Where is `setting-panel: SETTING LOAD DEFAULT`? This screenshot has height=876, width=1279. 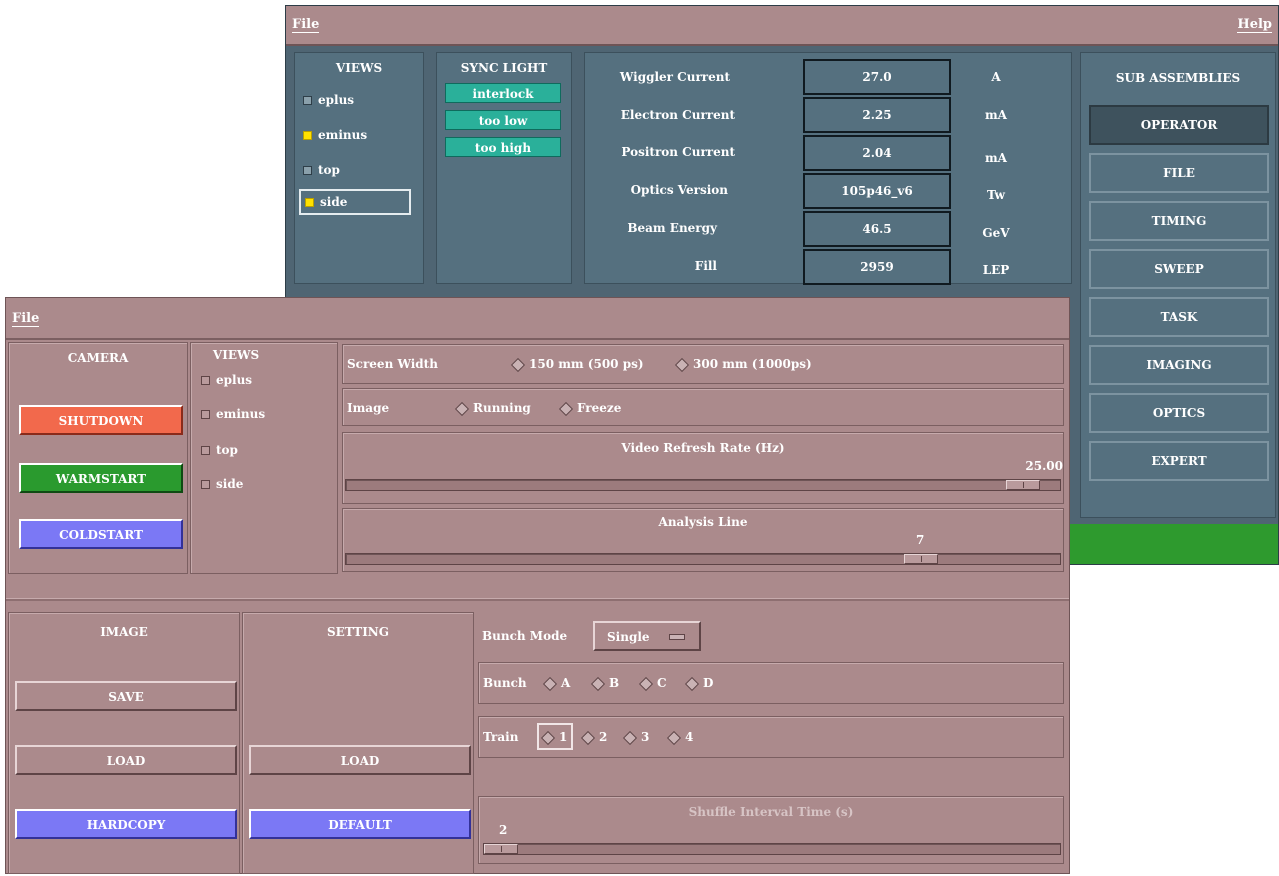 setting-panel: SETTING LOAD DEFAULT is located at coordinates (358, 743).